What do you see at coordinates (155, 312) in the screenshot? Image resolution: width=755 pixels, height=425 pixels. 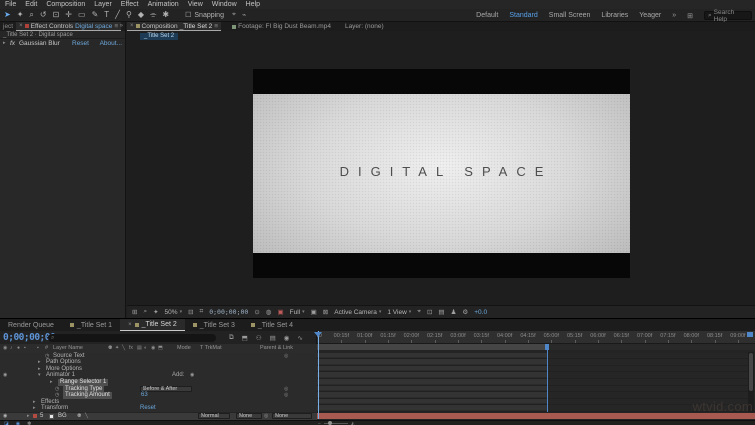 I see `hand-icon: ✦` at bounding box center [155, 312].